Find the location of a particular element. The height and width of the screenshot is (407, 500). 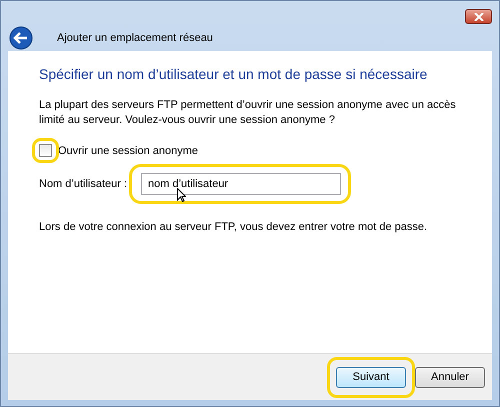

info-text: Lors de votre connexion au serveur FTP, vous devez entrer votre mot de passe. is located at coordinates (233, 227).